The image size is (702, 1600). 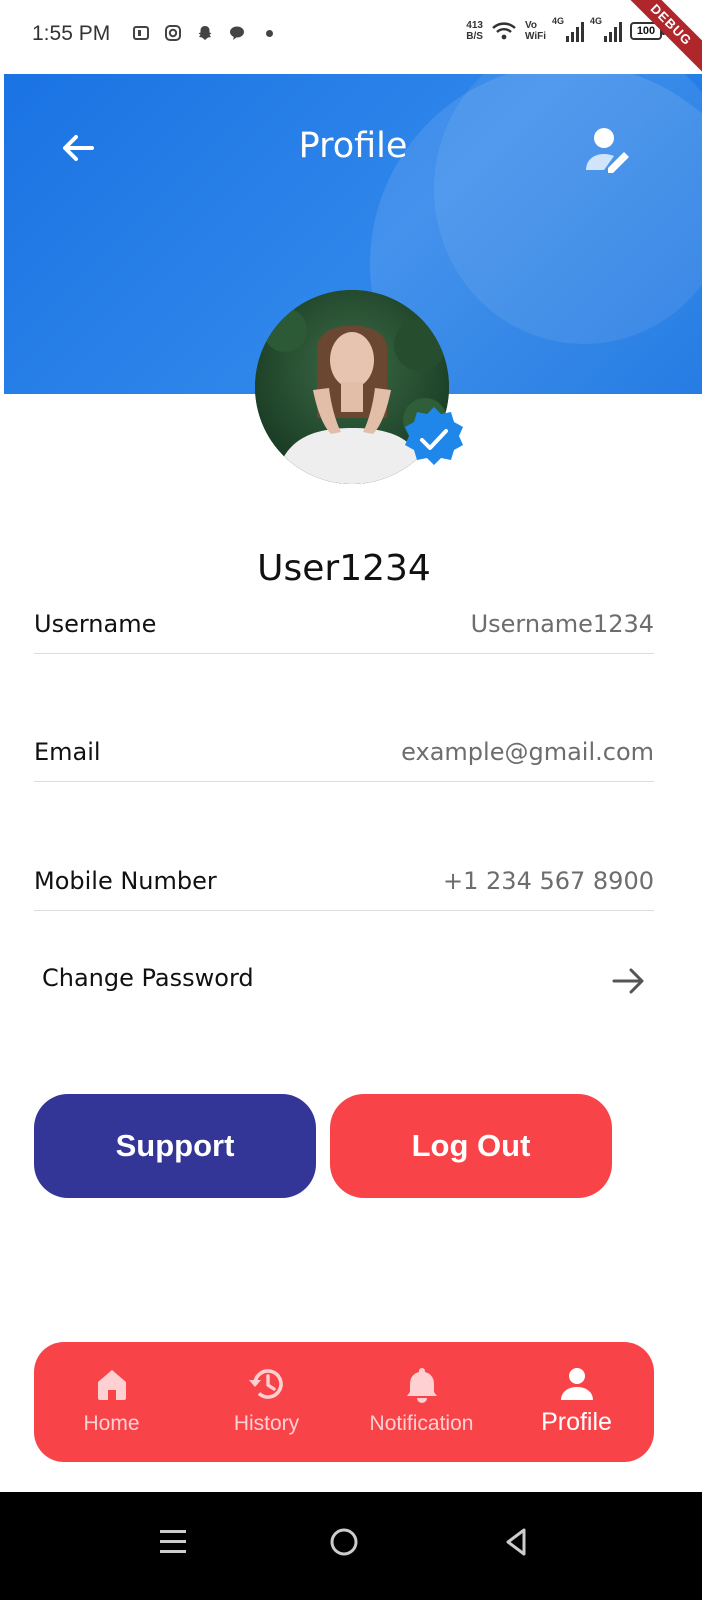 What do you see at coordinates (344, 624) in the screenshot?
I see `username-row: Username Username1234` at bounding box center [344, 624].